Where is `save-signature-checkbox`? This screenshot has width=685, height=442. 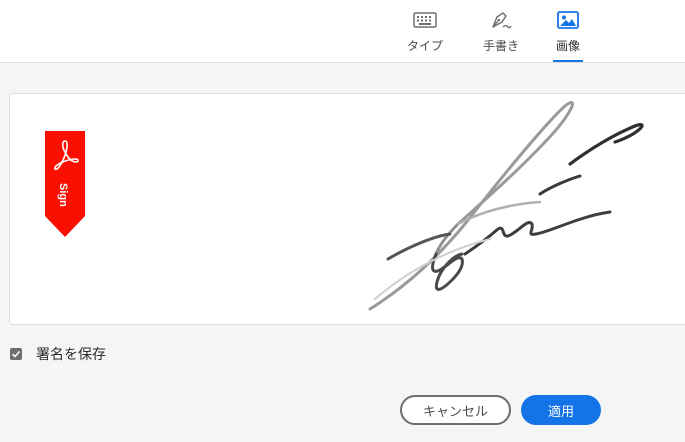 save-signature-checkbox is located at coordinates (16, 354).